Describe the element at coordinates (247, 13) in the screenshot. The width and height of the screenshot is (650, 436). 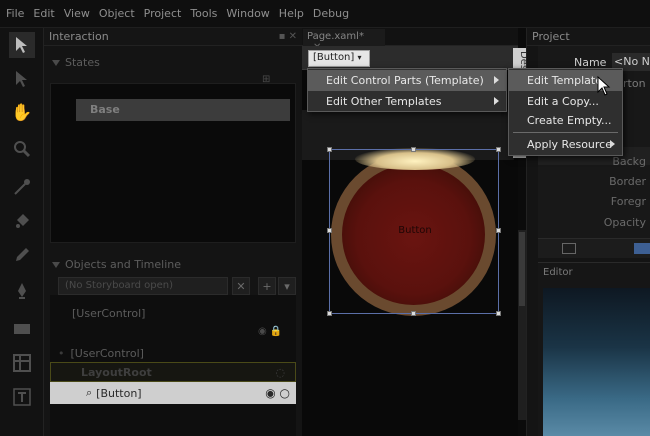
I see `menu-window: Window` at that location.